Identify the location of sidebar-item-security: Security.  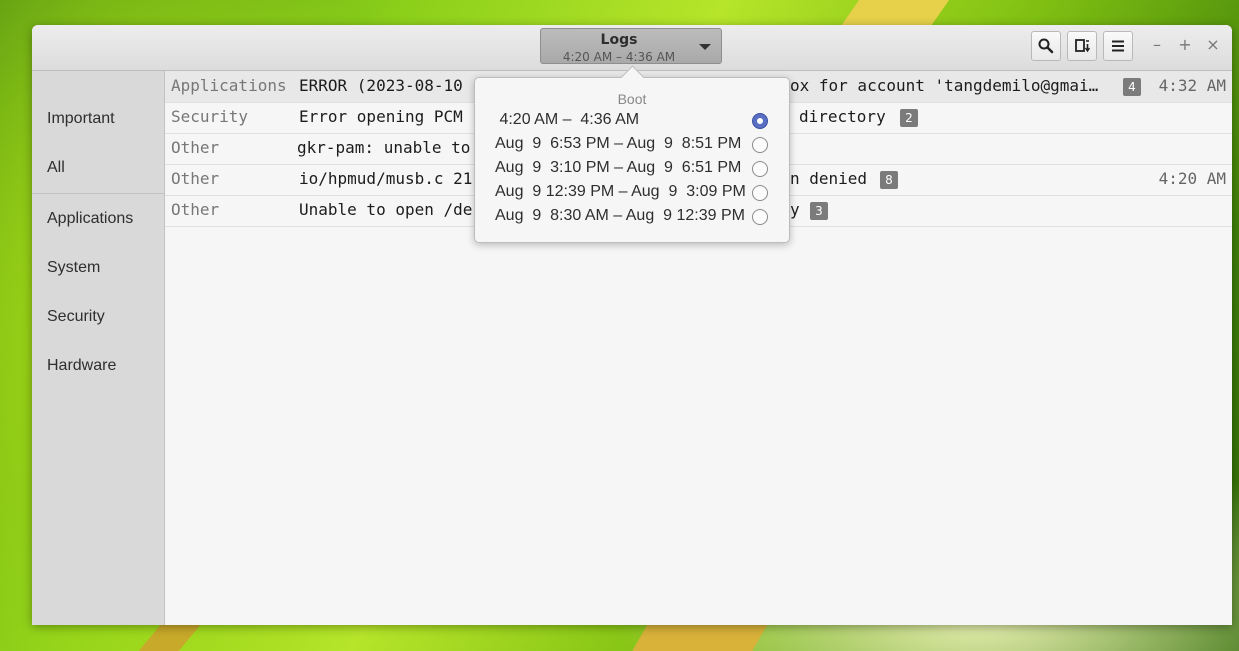
(76, 317).